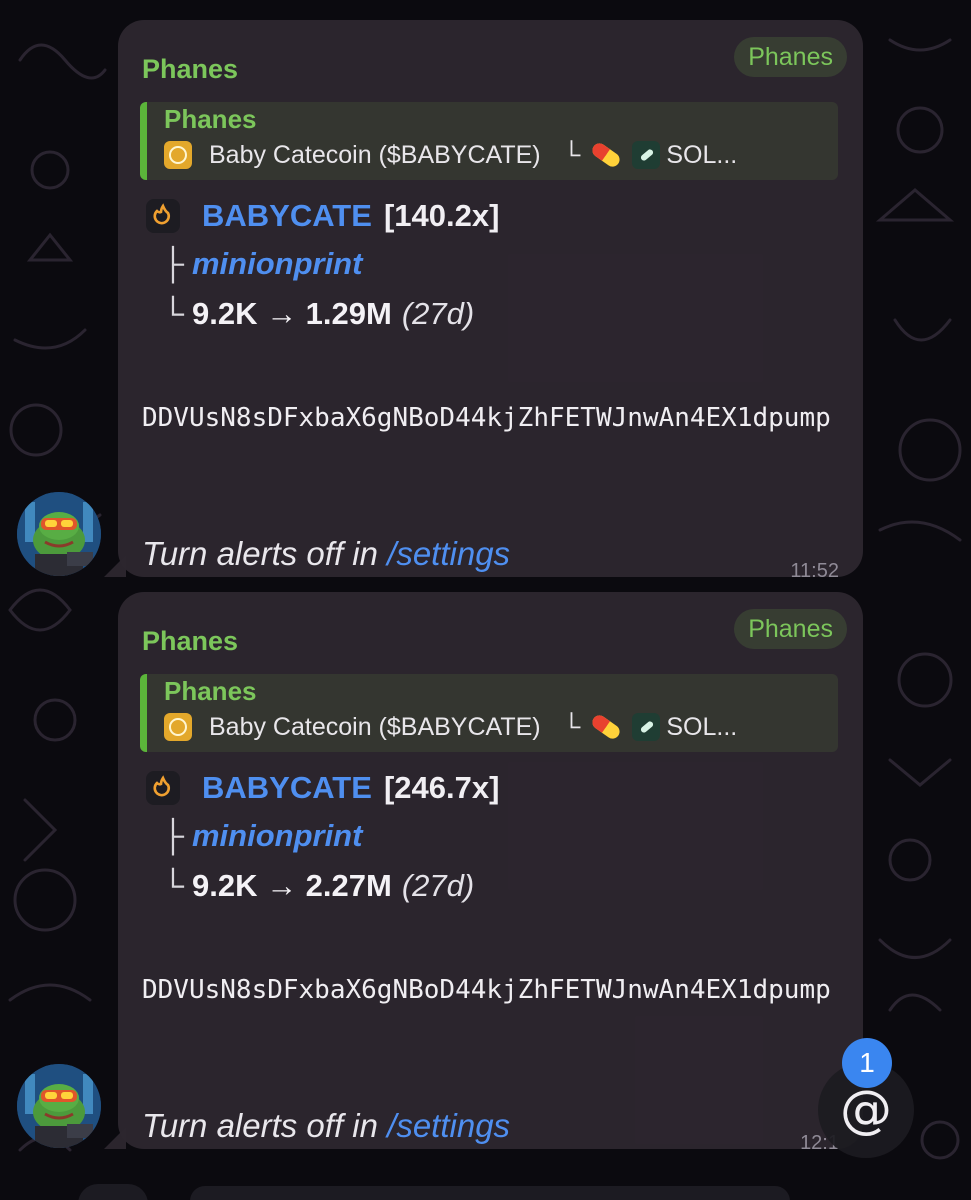  What do you see at coordinates (291, 885) in the screenshot?
I see `marketcap-value: 9.2K → 2.27M` at bounding box center [291, 885].